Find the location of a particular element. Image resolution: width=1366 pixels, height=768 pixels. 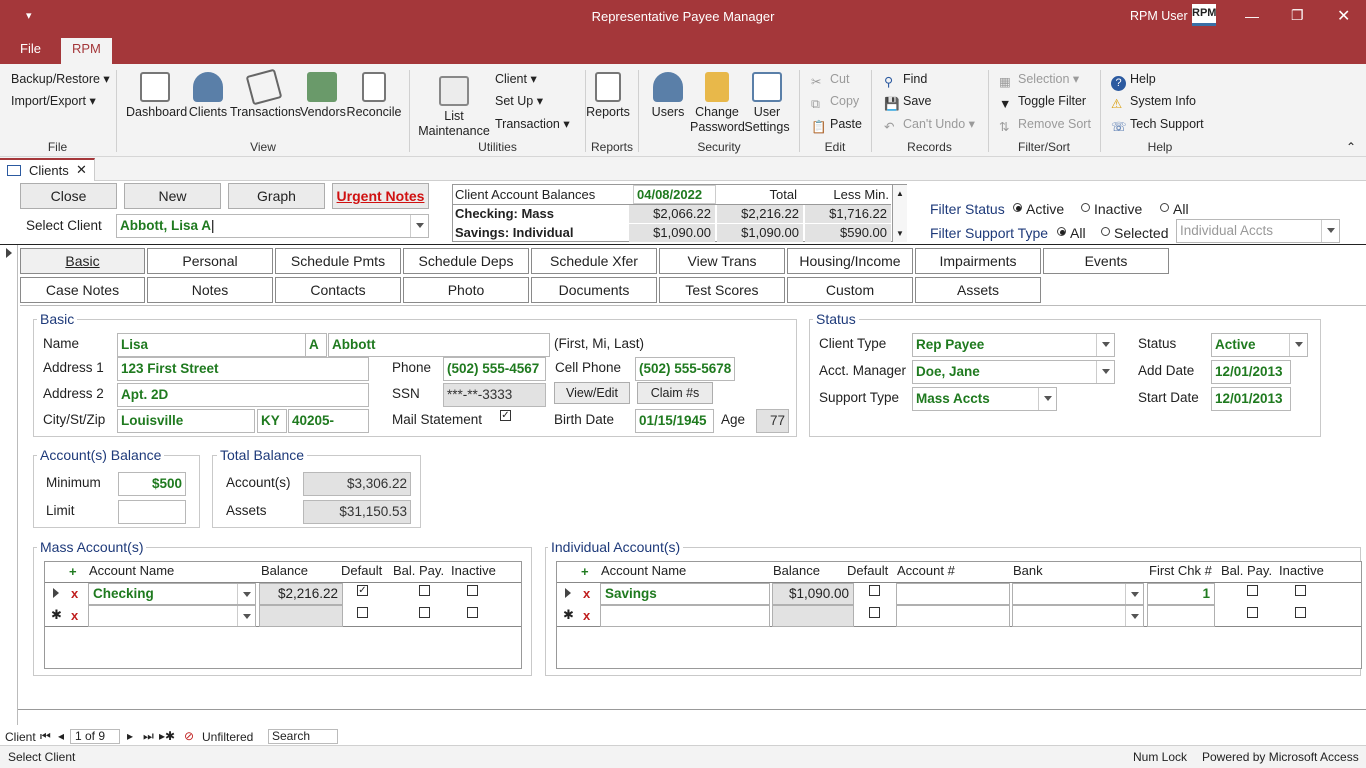

minimum-field: $500 is located at coordinates (152, 484).